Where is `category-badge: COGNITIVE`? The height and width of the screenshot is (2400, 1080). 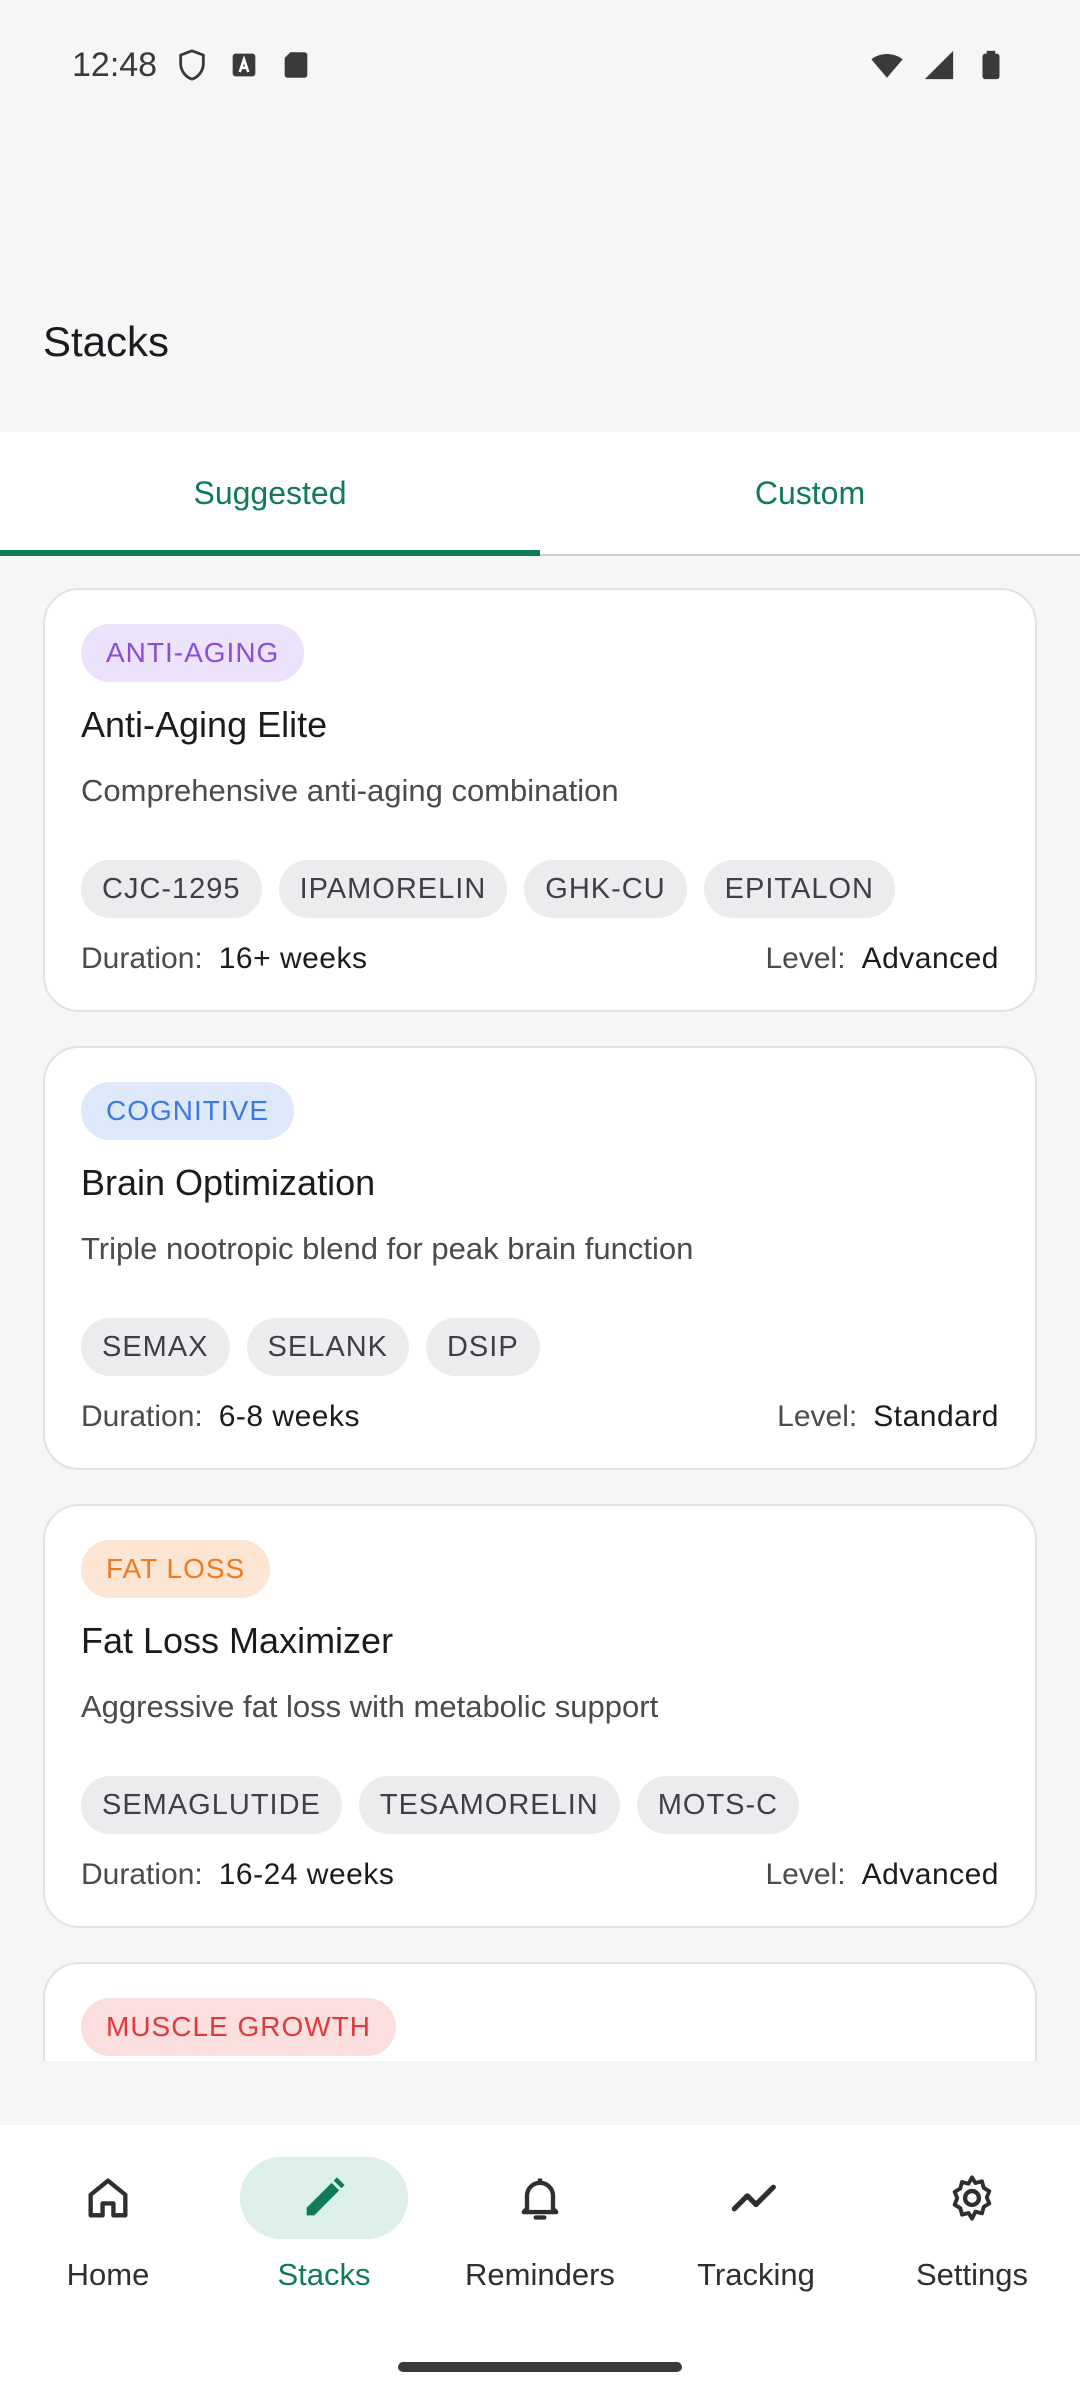
category-badge: COGNITIVE is located at coordinates (188, 1111).